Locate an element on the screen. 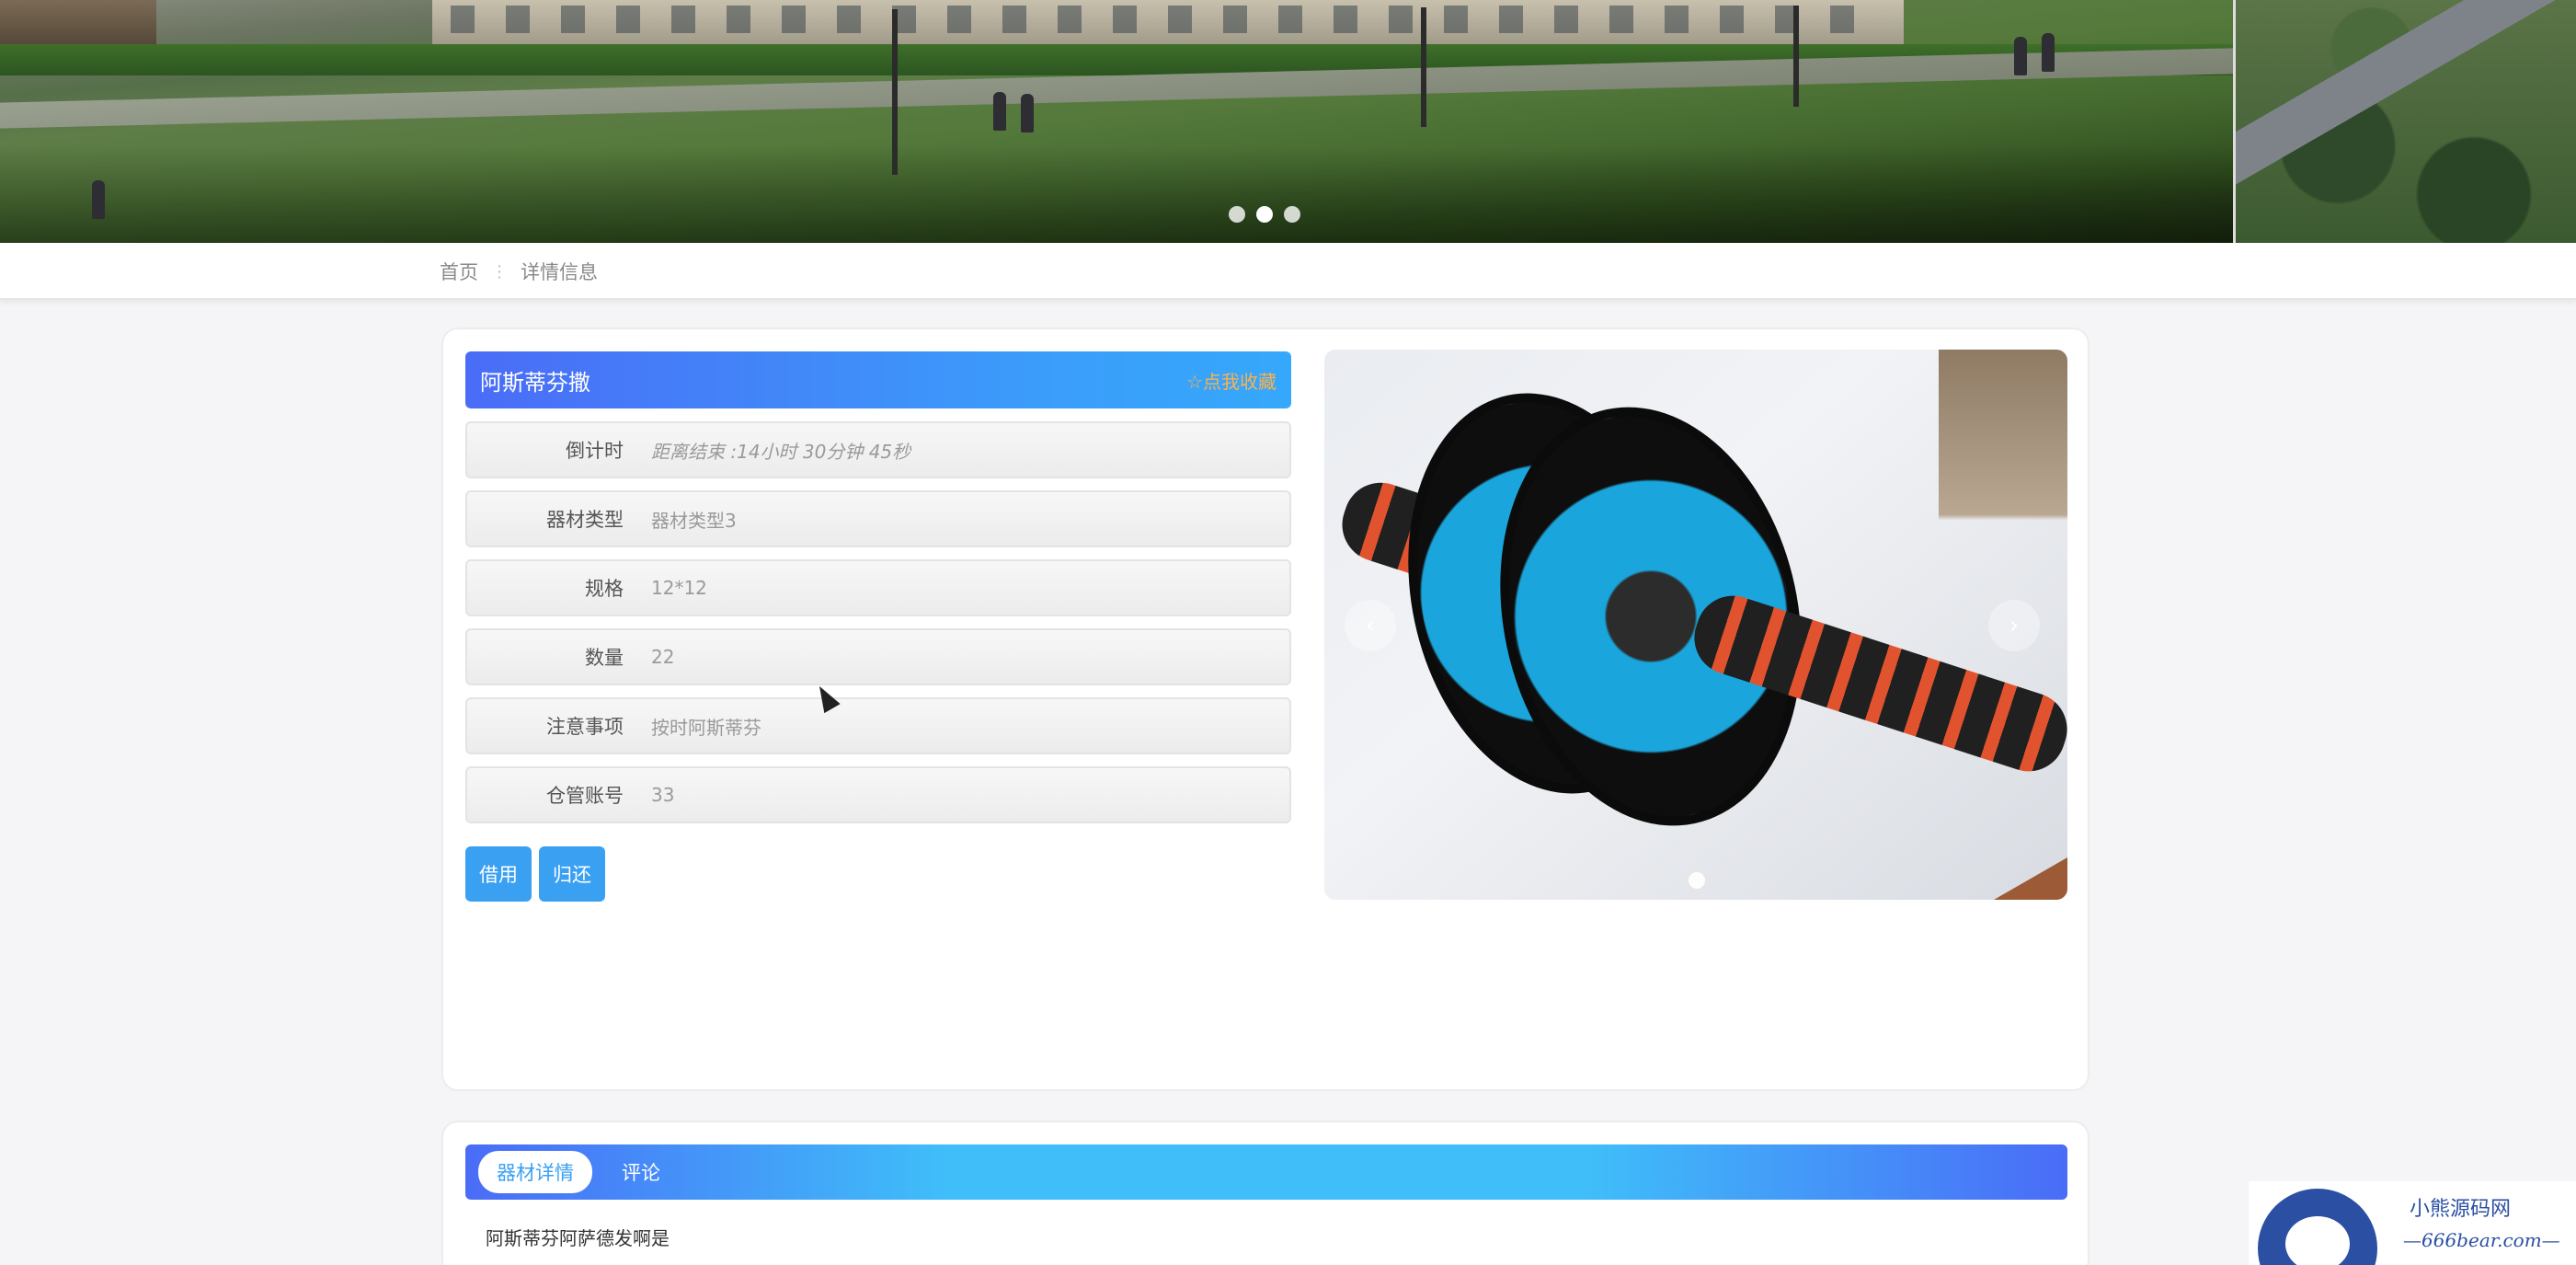 This screenshot has height=1265, width=2576. info-label: 器材类型 is located at coordinates (585, 520).